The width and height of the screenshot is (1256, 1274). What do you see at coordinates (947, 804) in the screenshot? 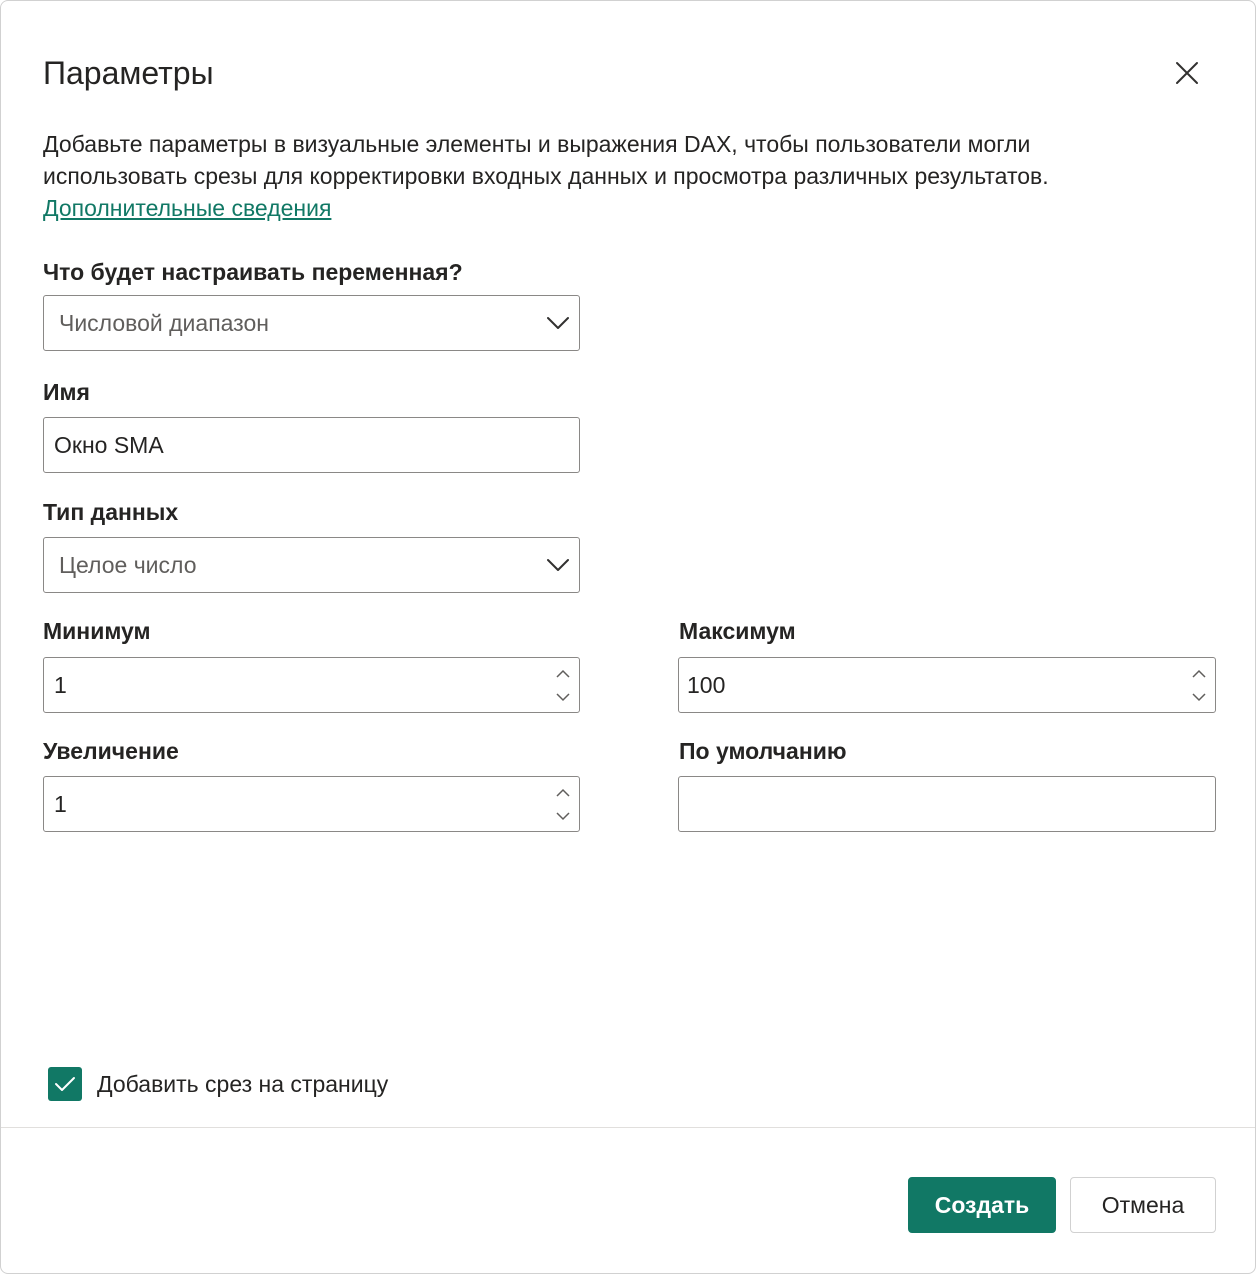
I see `default-input` at bounding box center [947, 804].